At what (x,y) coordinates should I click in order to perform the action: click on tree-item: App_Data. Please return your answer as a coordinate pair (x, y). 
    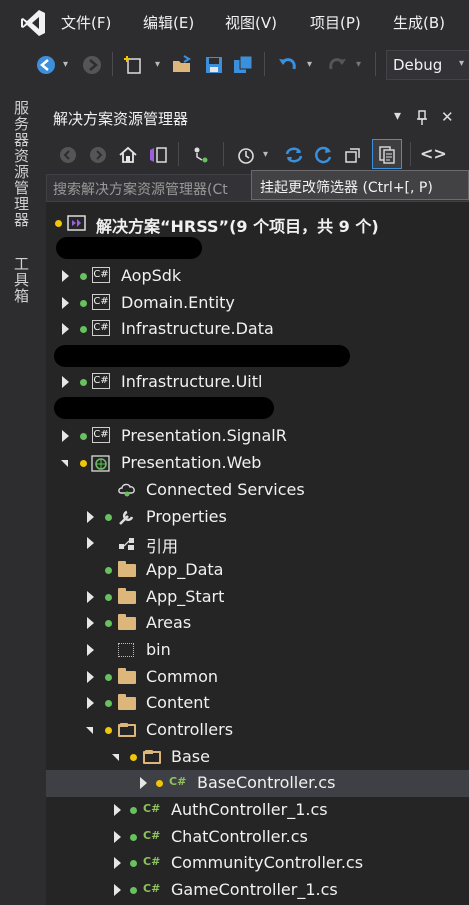
    Looking at the image, I should click on (257, 570).